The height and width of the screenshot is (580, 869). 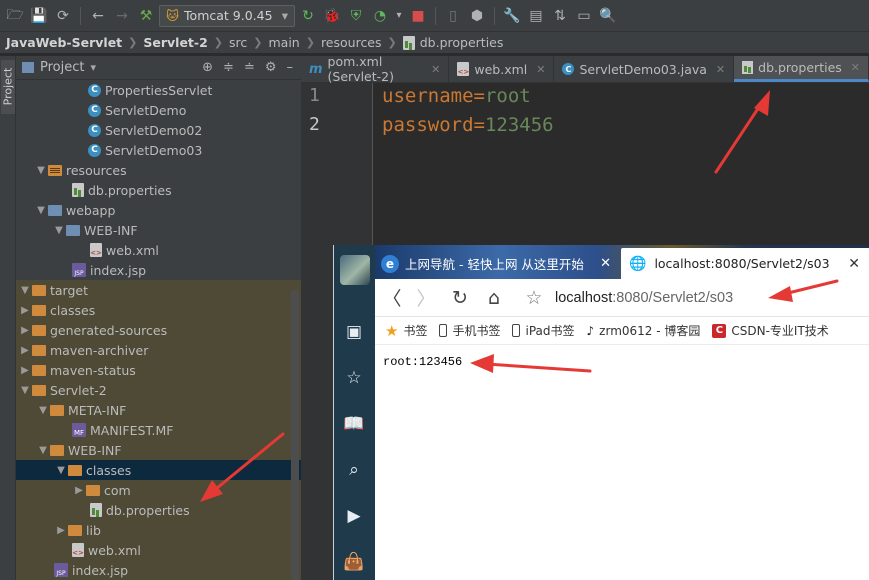 I want to click on tree-item-selected: ▼ classes, so click(x=158, y=470).